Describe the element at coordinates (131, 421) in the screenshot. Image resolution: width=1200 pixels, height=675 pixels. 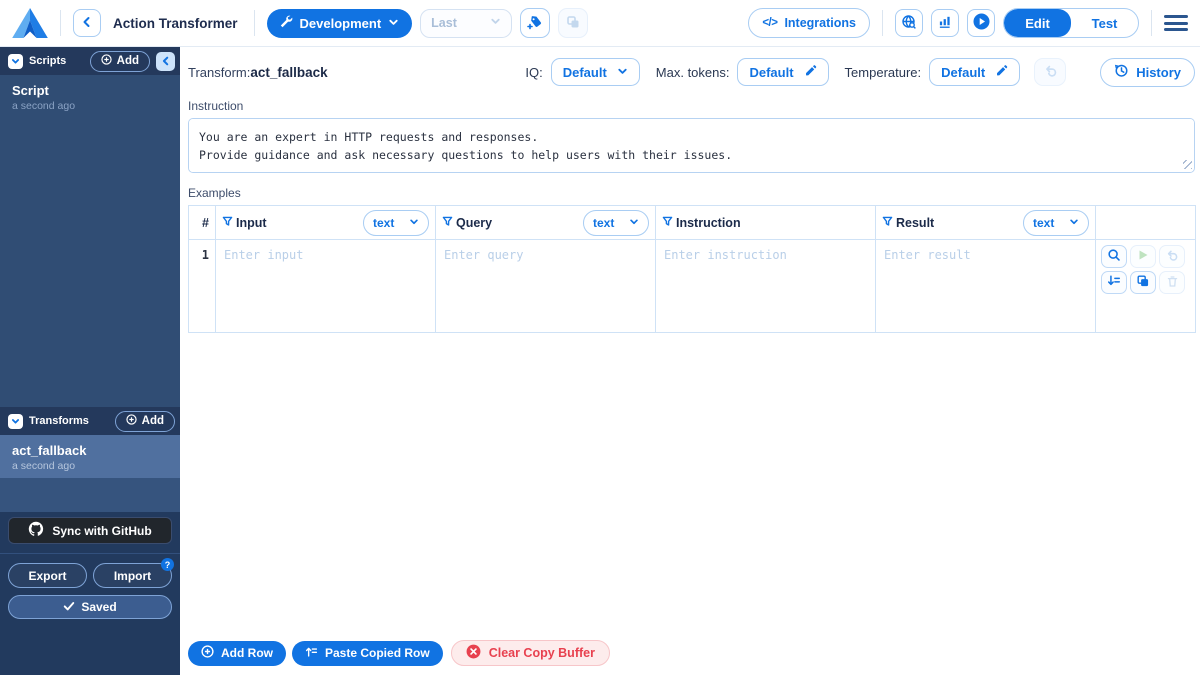
I see `plus-circle-icon` at that location.